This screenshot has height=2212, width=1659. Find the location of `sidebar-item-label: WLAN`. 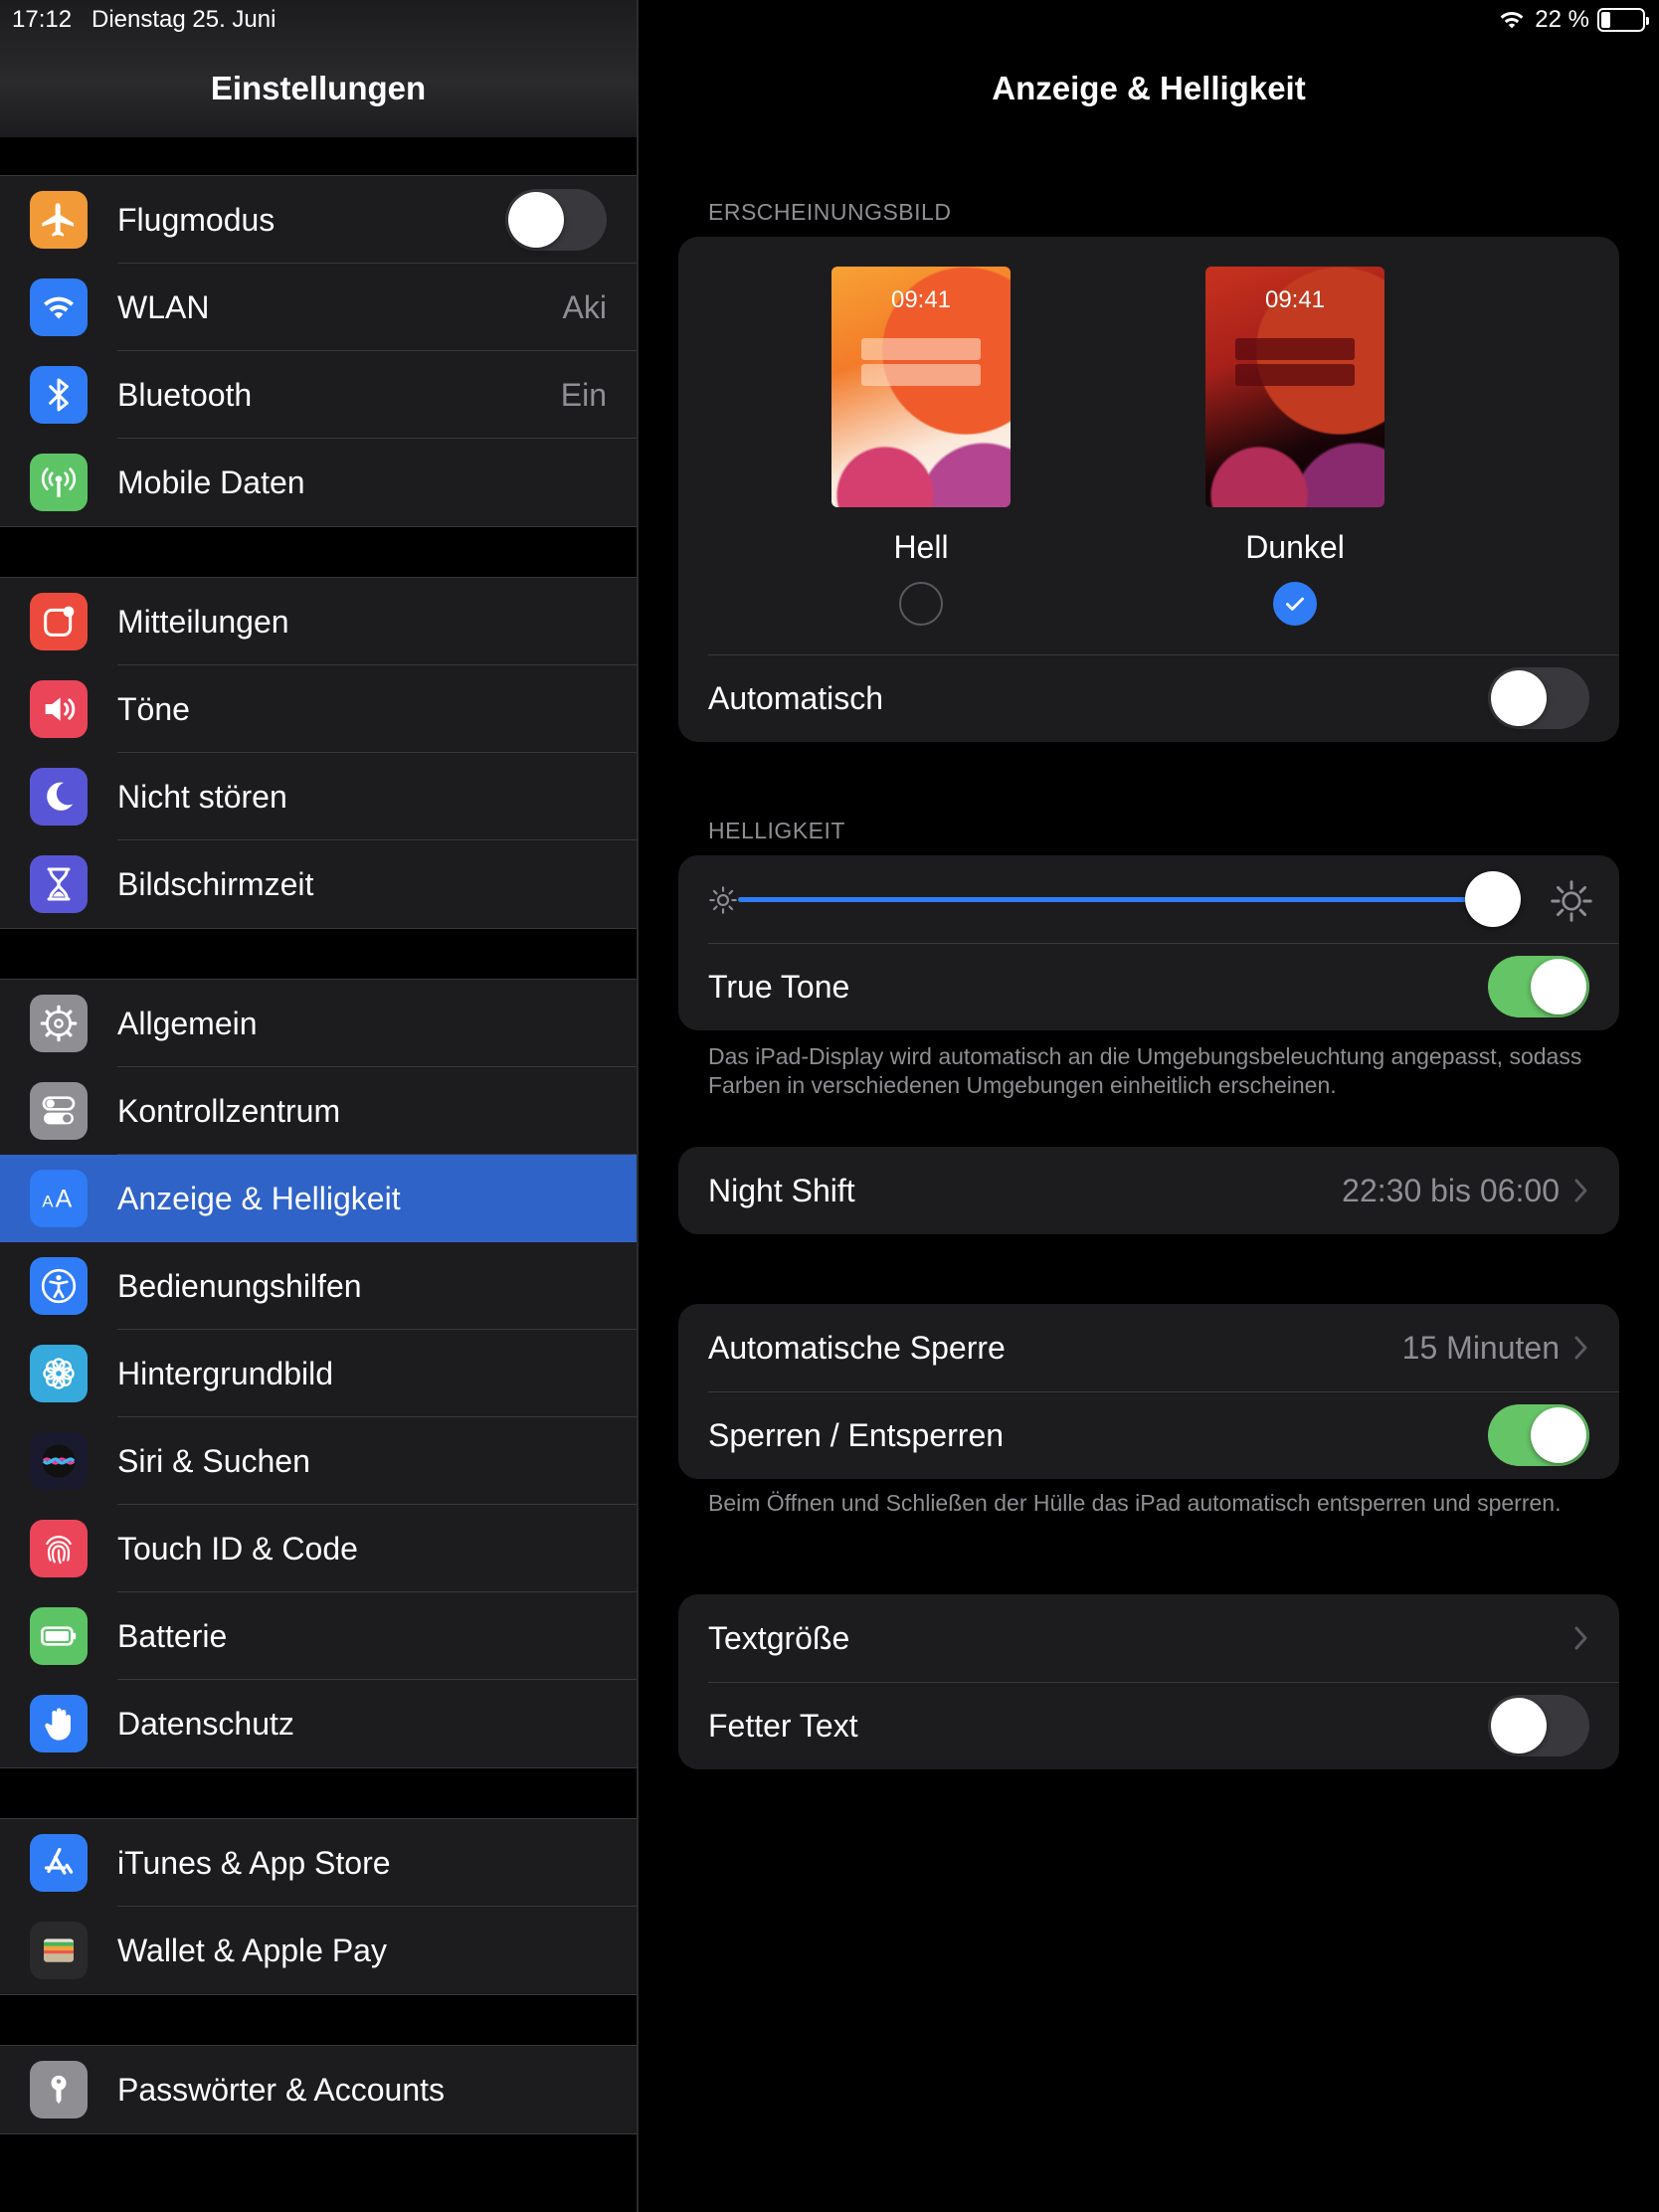

sidebar-item-label: WLAN is located at coordinates (163, 306).